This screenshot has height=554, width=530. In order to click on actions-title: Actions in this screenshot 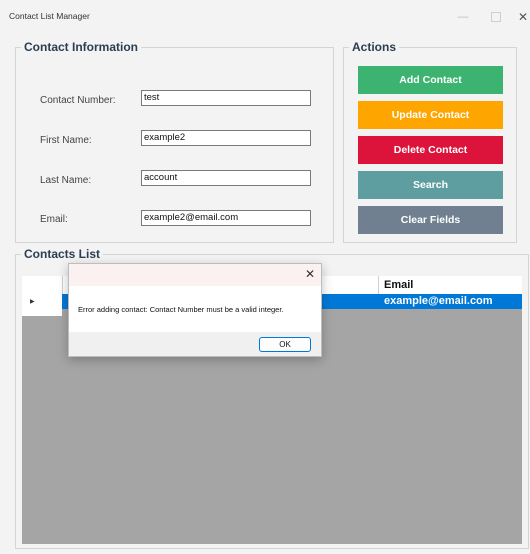, I will do `click(374, 47)`.